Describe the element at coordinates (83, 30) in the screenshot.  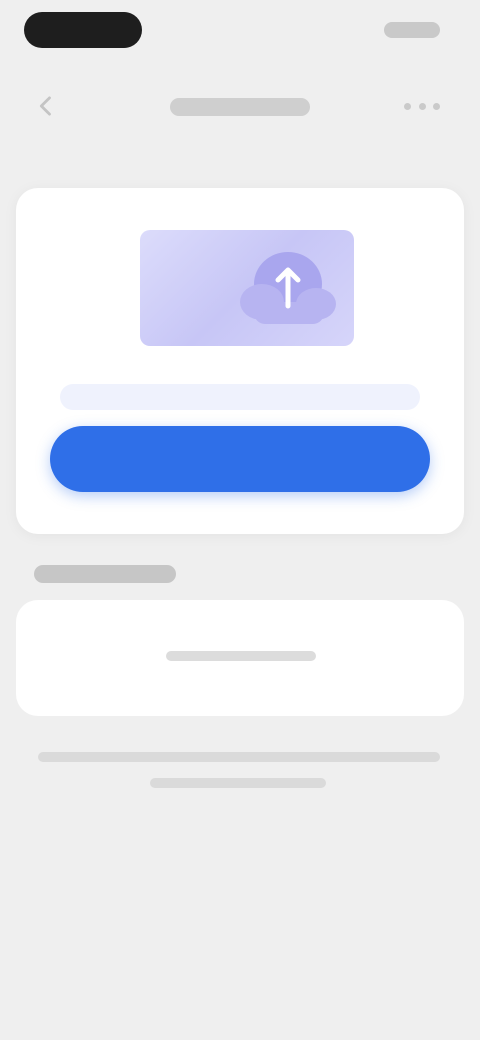
I see `status-time-pill` at that location.